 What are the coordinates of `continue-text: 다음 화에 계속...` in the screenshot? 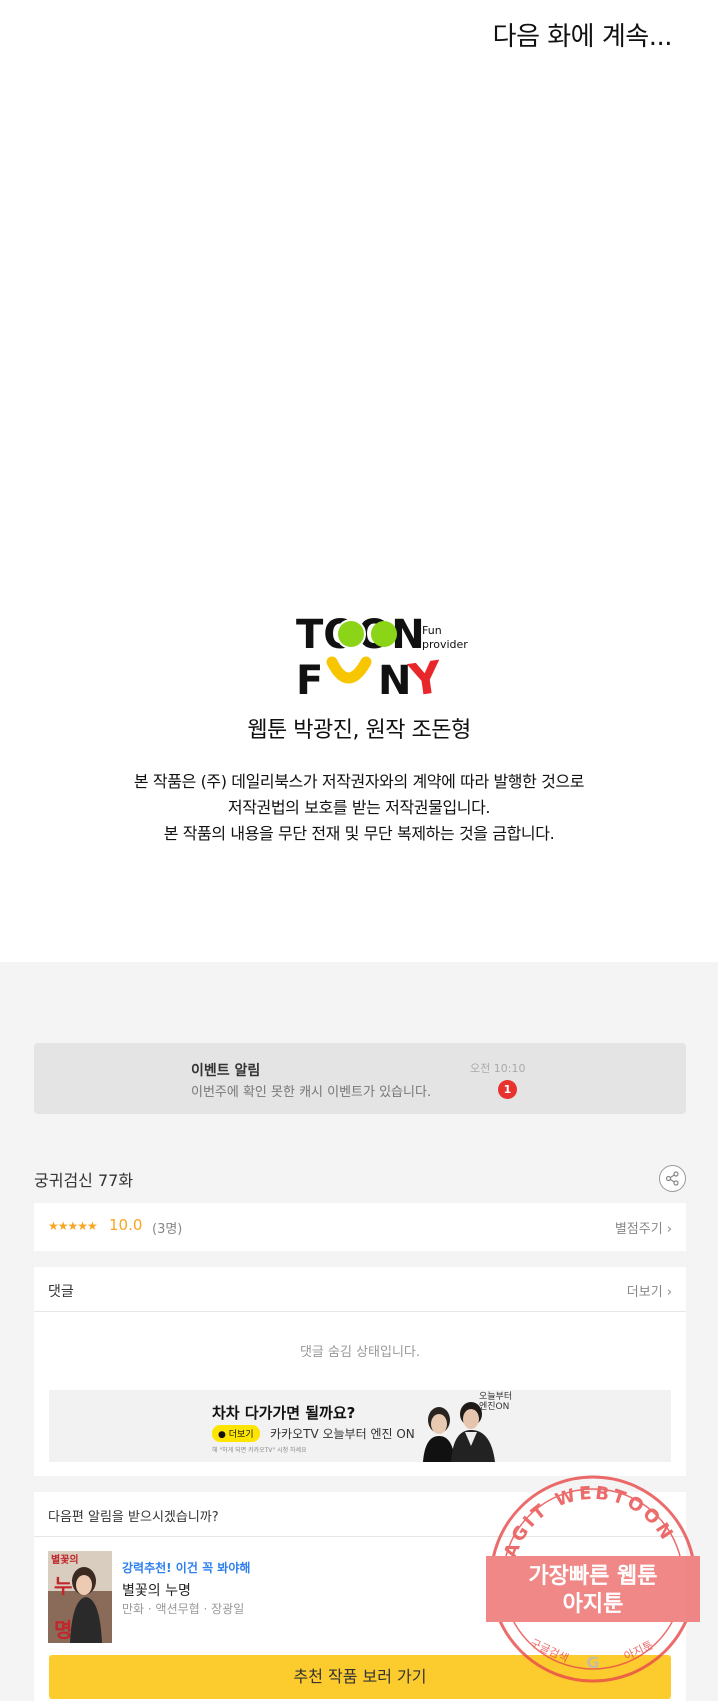 It's located at (582, 37).